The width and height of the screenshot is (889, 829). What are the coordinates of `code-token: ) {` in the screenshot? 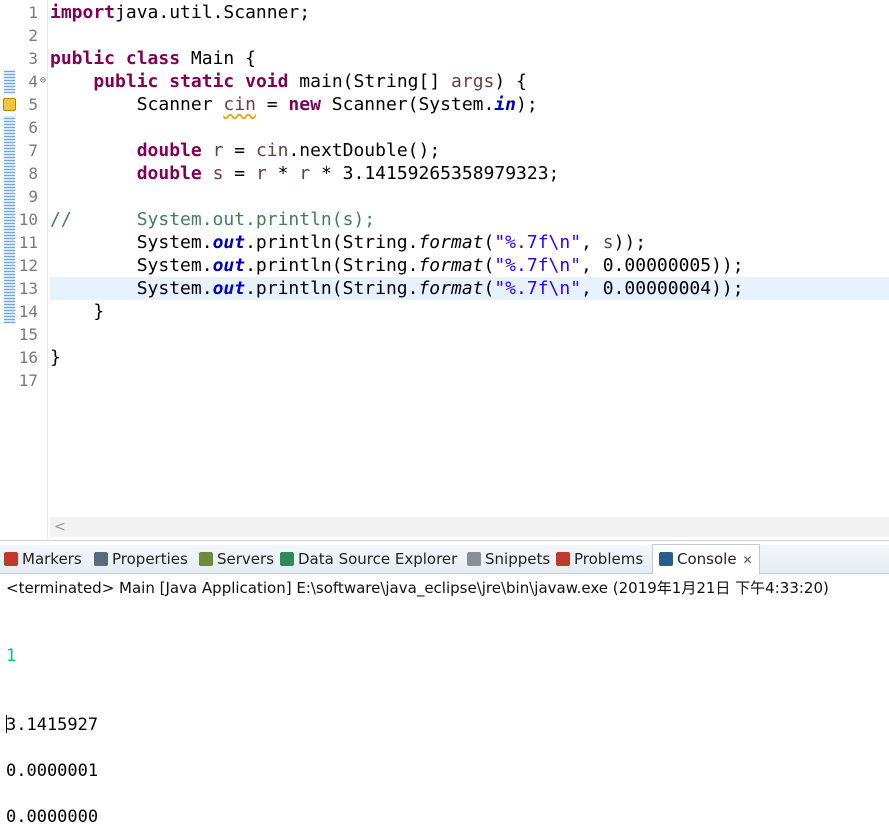 It's located at (510, 81).